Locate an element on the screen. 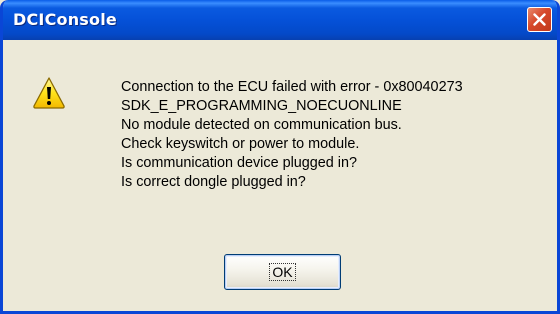 This screenshot has height=314, width=560. title-bar: DCIConsole is located at coordinates (280, 20).